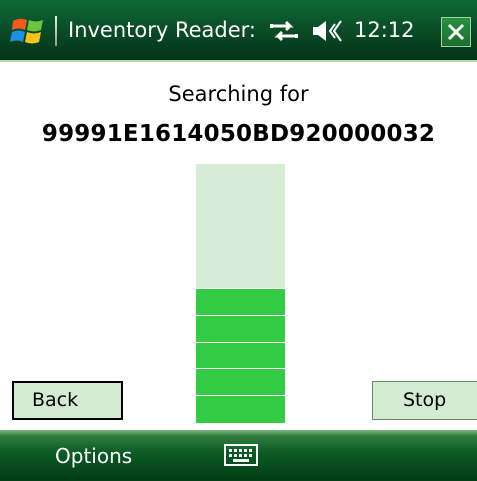  I want to click on close-icon, so click(456, 32).